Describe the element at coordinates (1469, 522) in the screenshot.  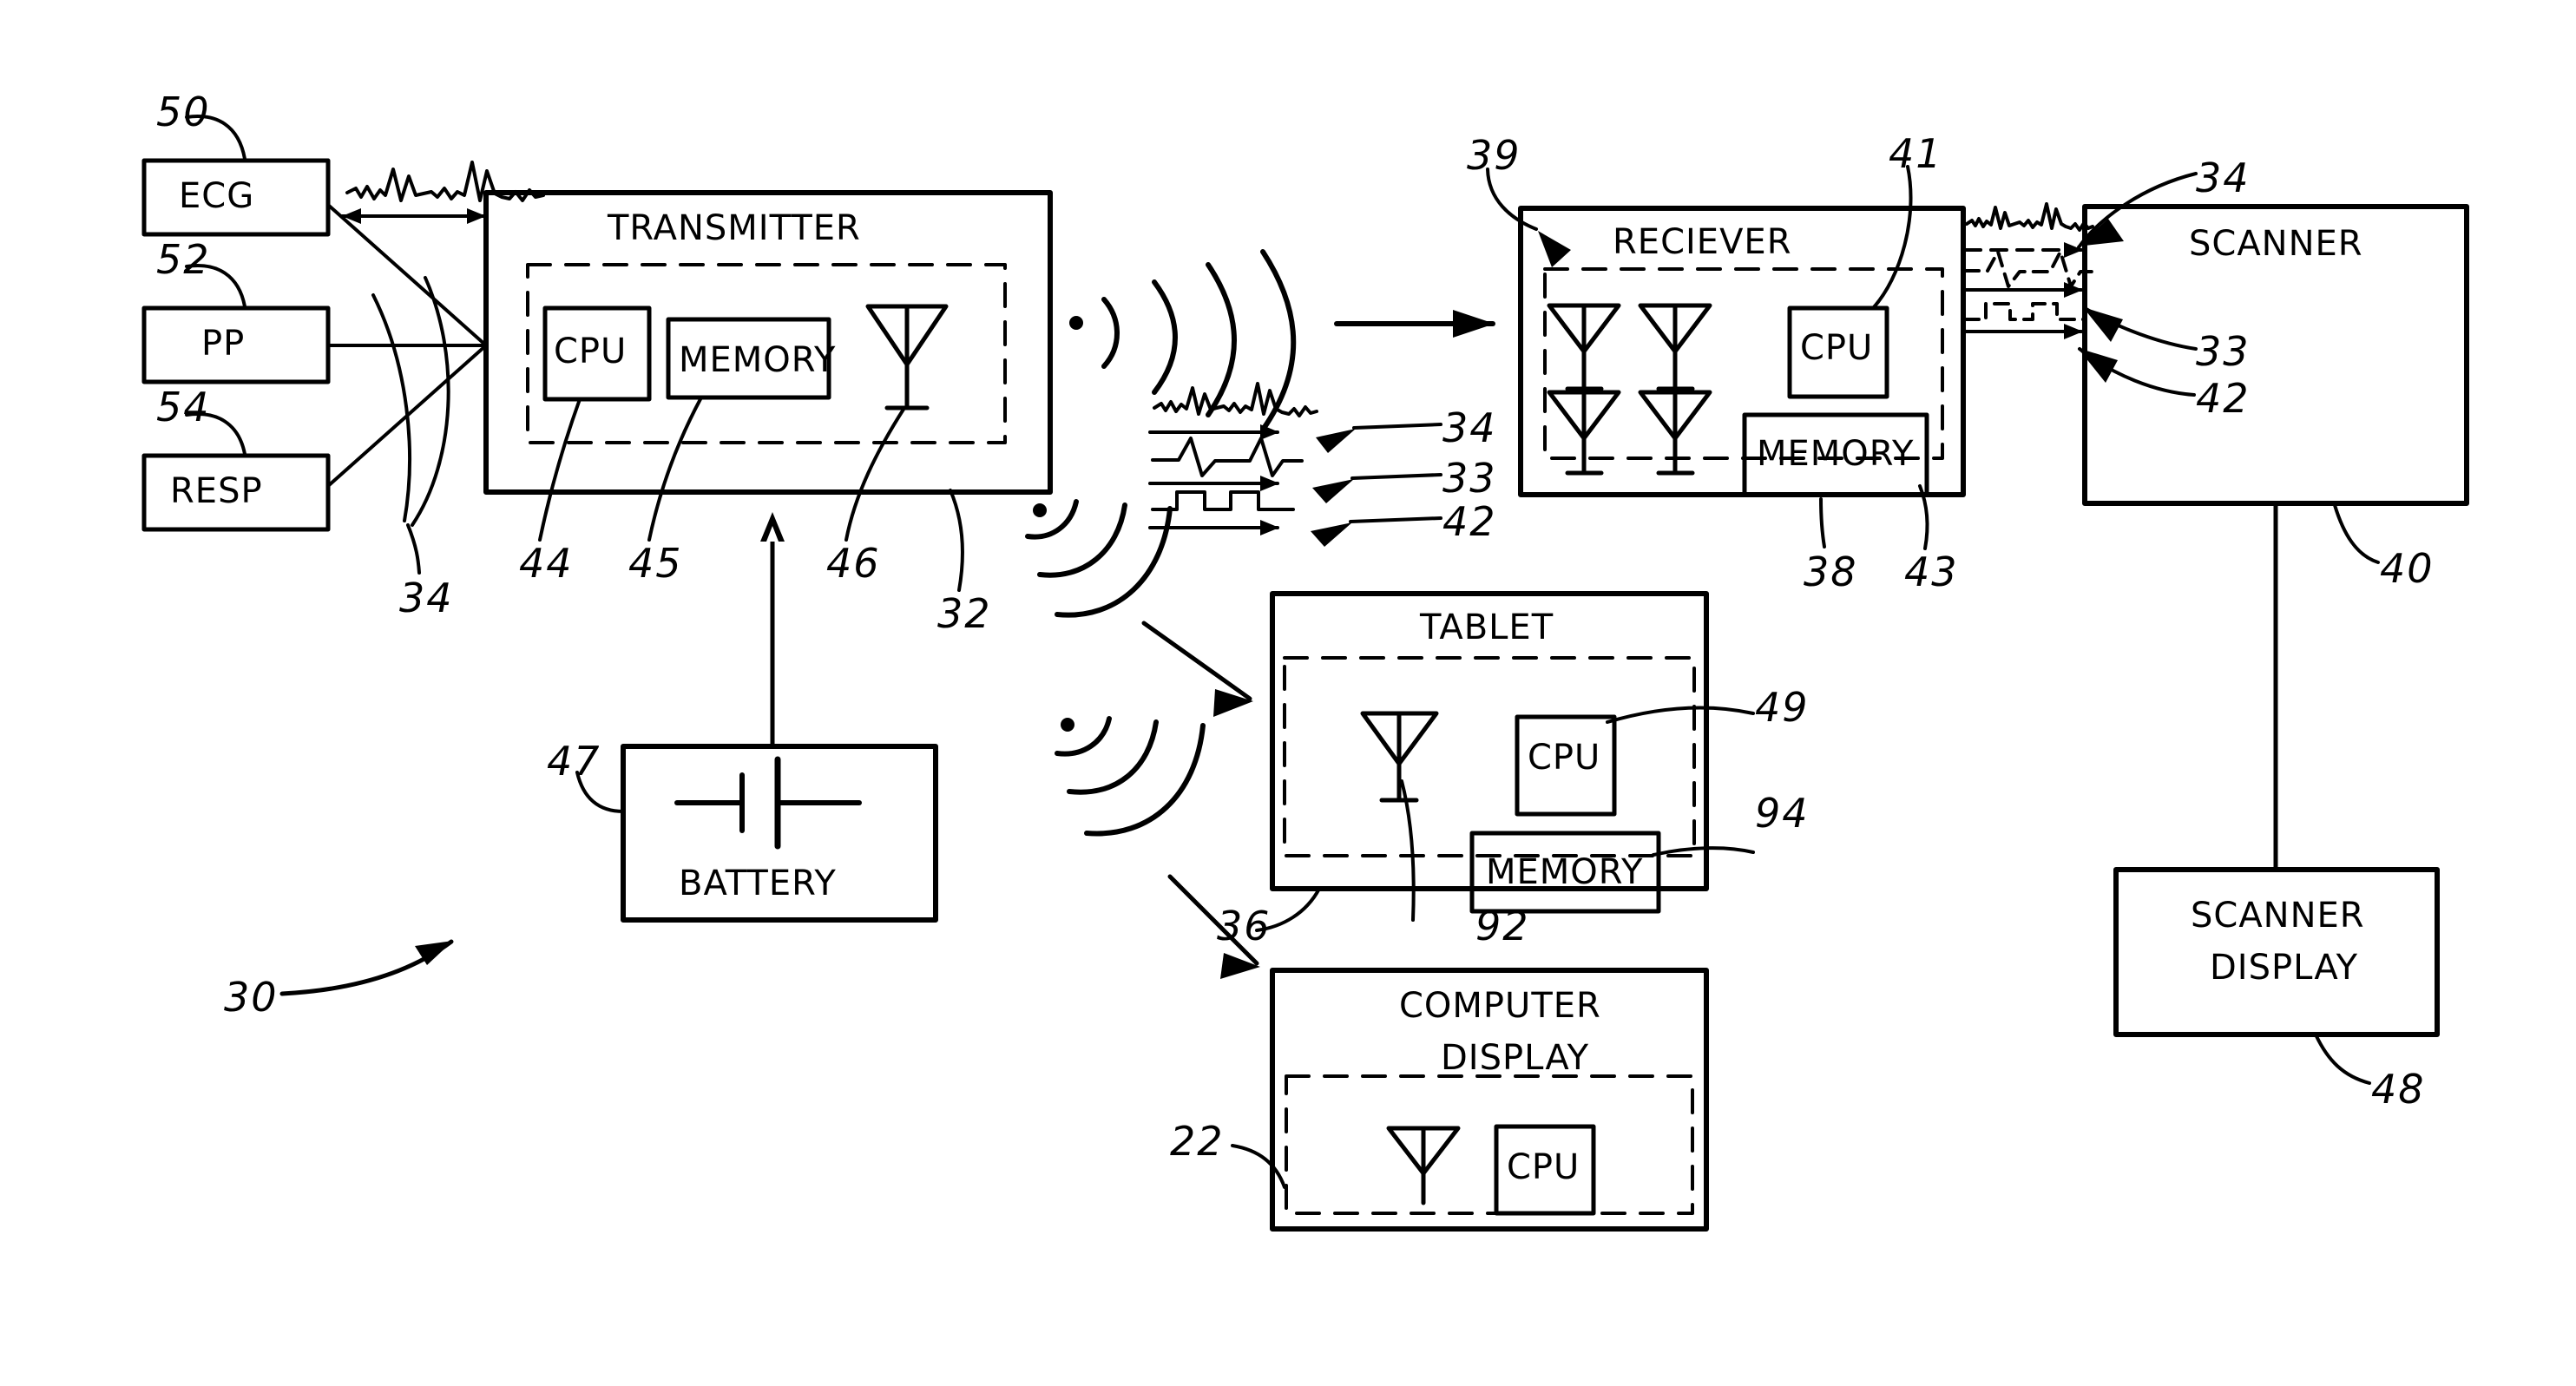
I see `ref-42-legend: 42` at that location.